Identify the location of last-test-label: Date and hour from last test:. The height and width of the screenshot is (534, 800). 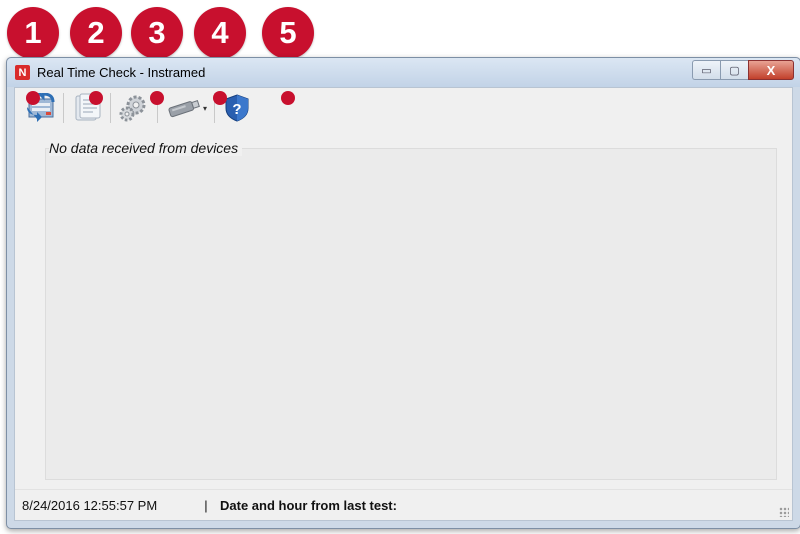
(308, 505).